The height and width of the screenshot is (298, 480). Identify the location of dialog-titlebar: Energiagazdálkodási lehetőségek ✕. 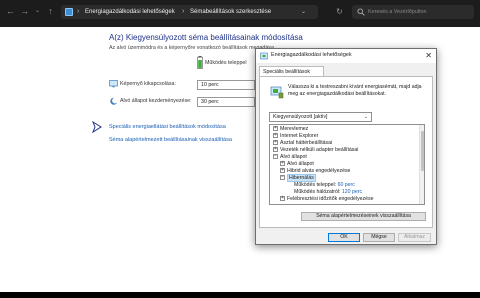
(346, 56).